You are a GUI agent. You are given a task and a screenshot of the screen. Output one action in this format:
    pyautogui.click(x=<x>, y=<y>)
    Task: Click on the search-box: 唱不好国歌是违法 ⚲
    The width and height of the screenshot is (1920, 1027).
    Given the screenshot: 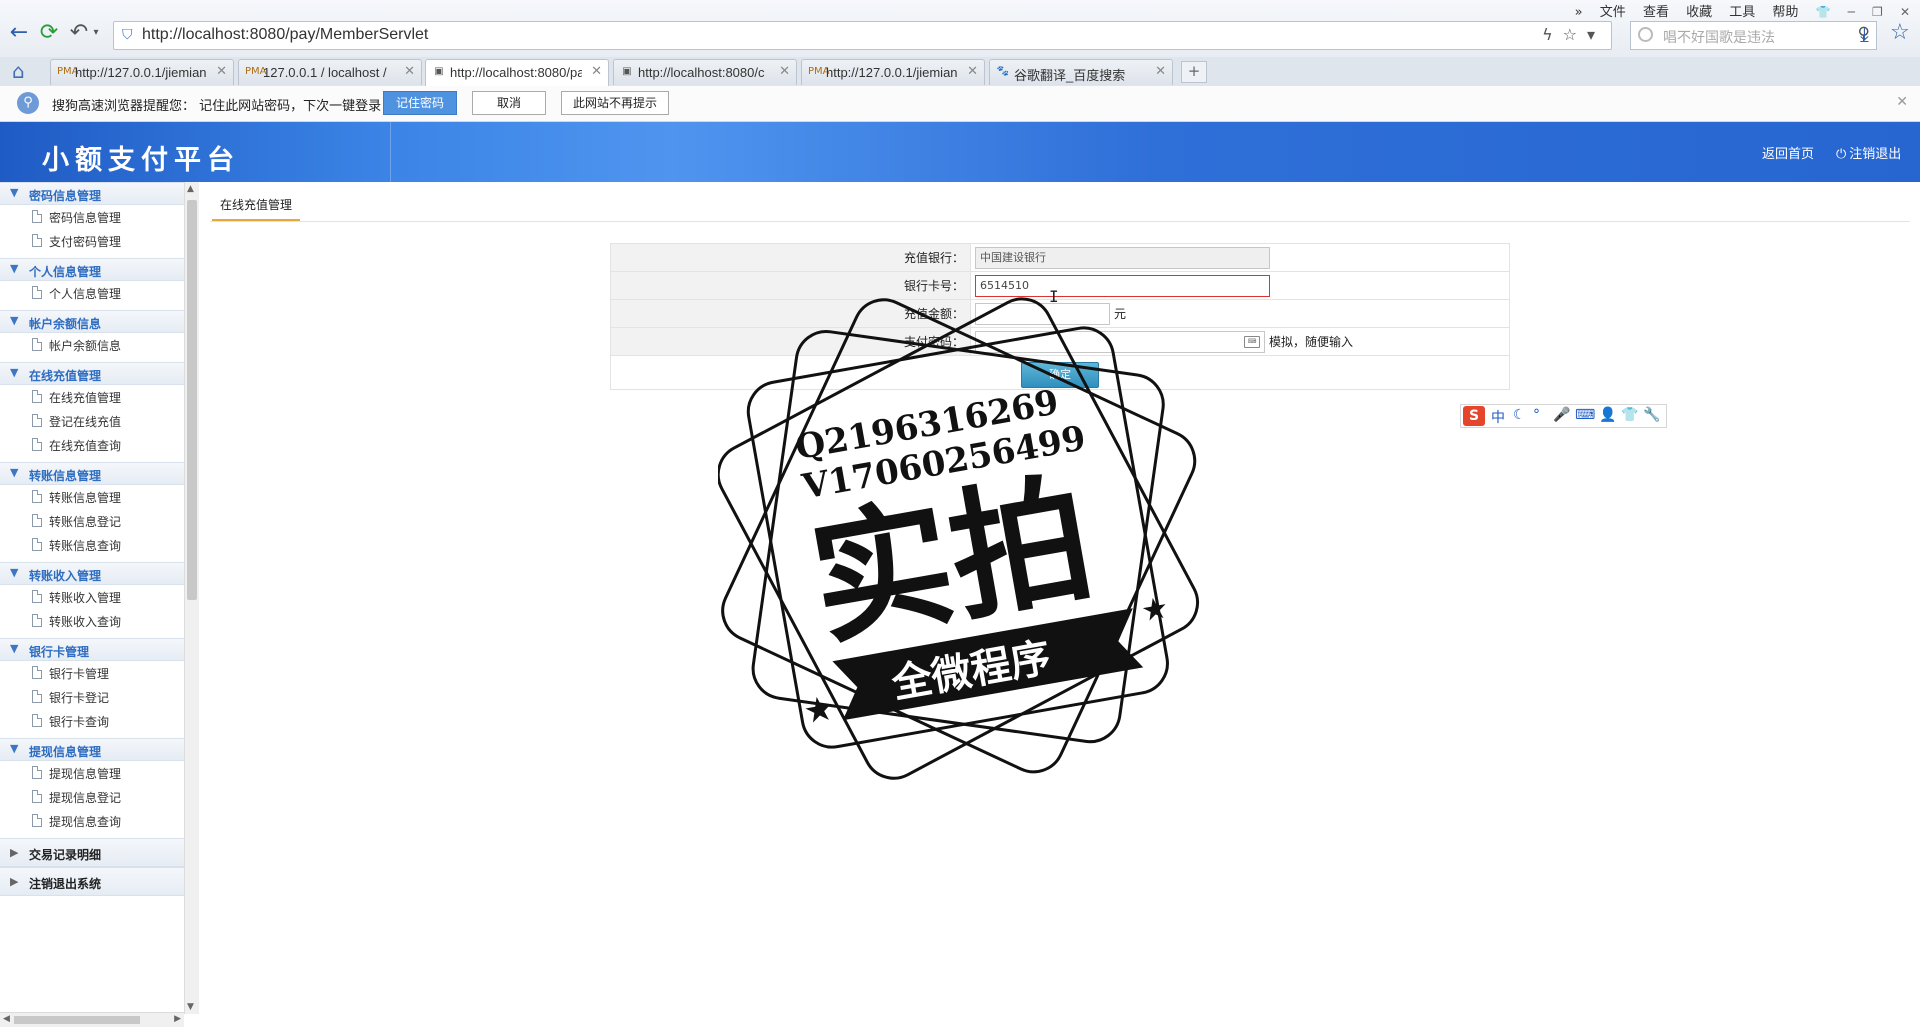 What is the action you would take?
    pyautogui.click(x=1753, y=35)
    